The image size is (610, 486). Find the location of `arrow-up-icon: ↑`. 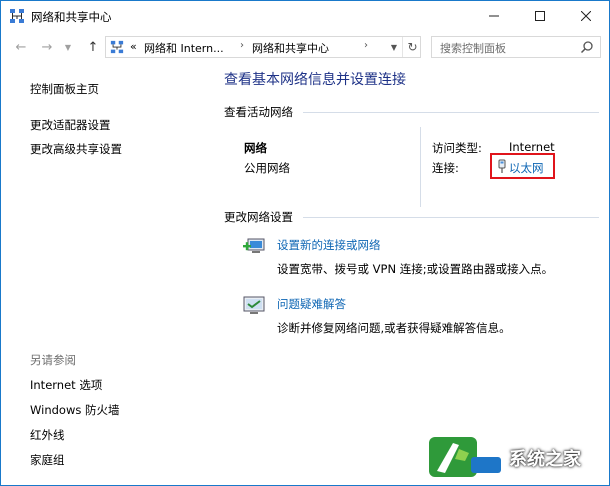

arrow-up-icon: ↑ is located at coordinates (93, 47).